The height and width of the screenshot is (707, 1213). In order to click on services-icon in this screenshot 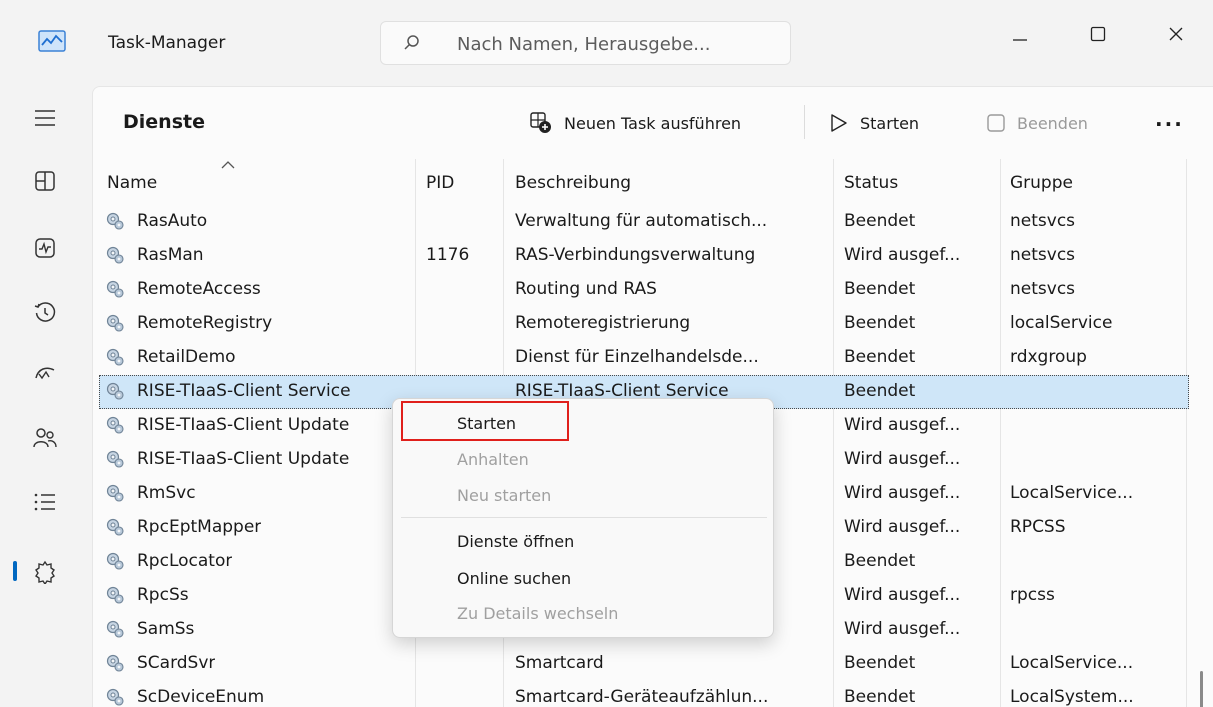, I will do `click(45, 572)`.